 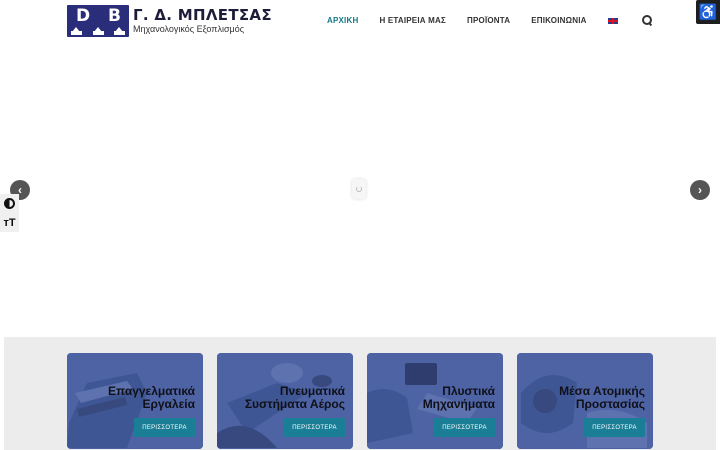 I want to click on nav-item-products: ΠΡΟΪΟΝΤΑ, so click(x=488, y=20).